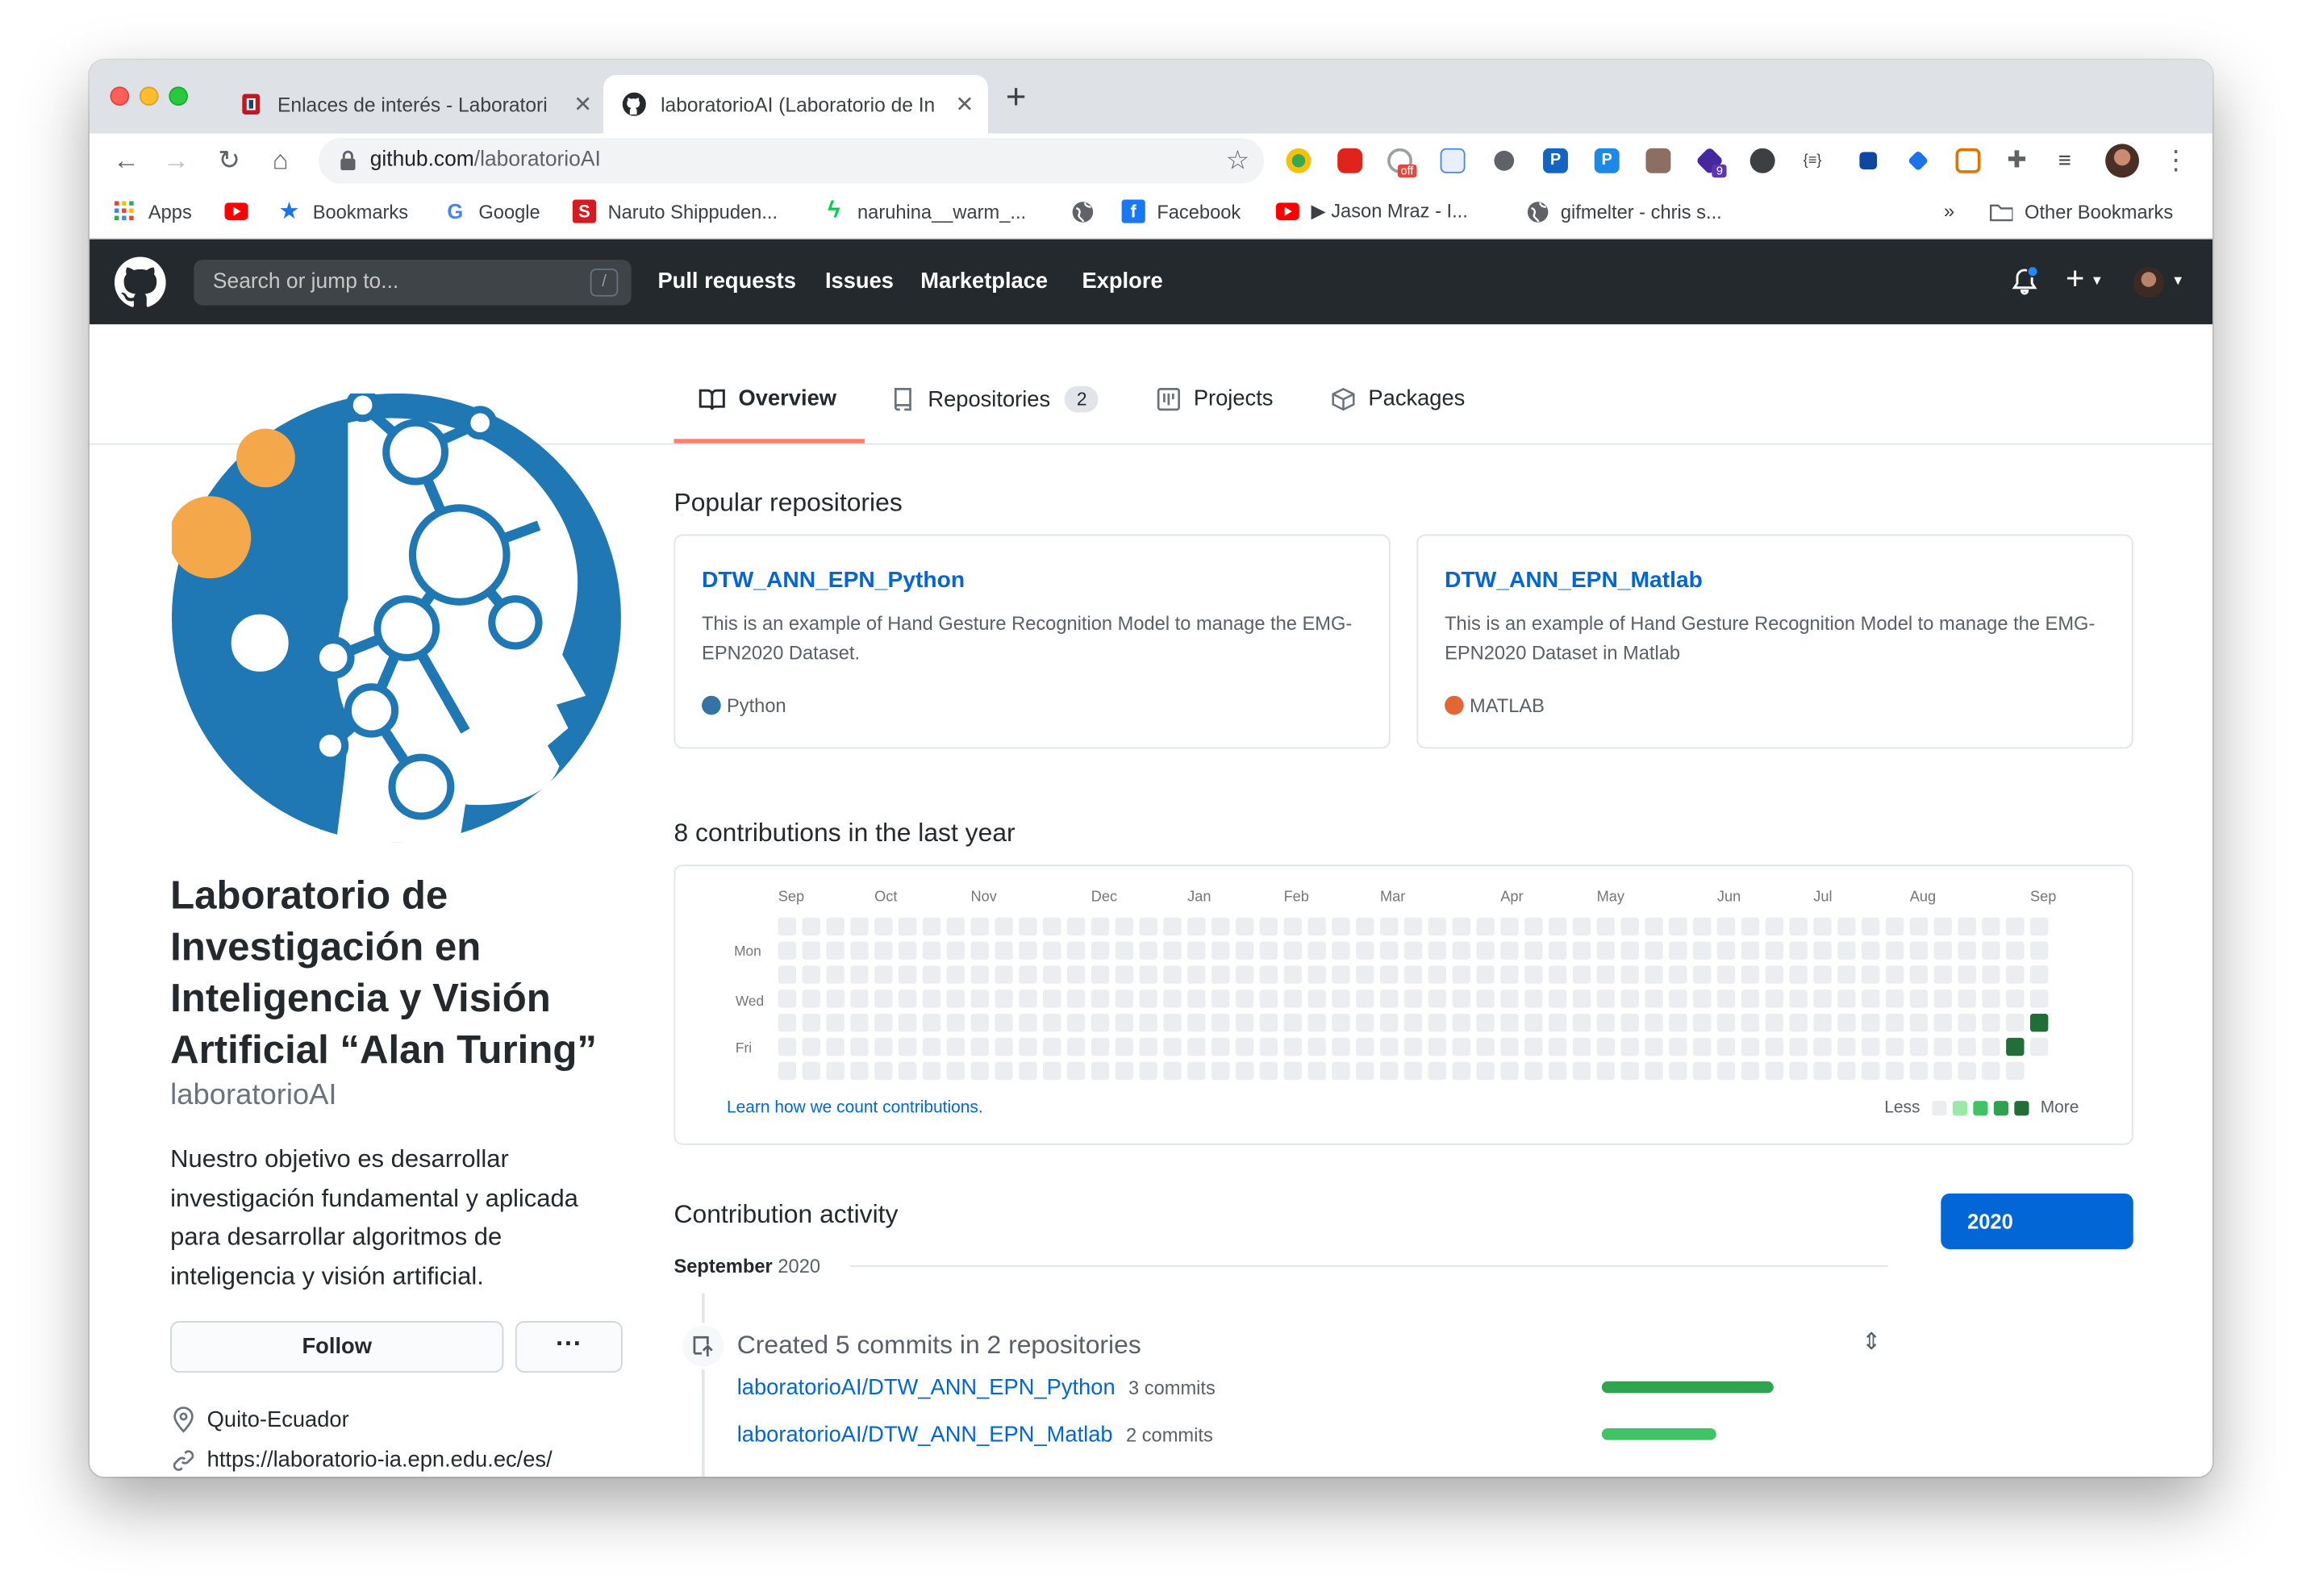 Image resolution: width=2302 pixels, height=1596 pixels. I want to click on nav-marketplace: Marketplace, so click(984, 282).